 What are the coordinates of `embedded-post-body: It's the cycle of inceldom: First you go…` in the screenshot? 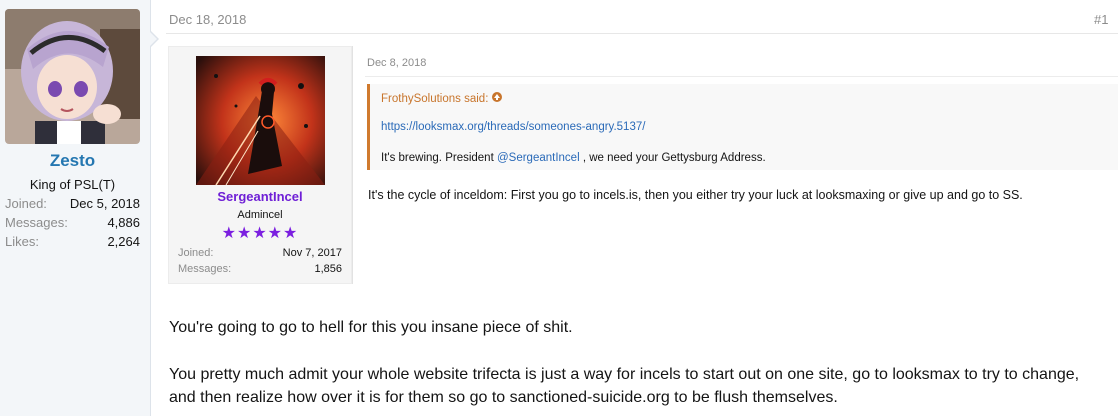 It's located at (695, 195).